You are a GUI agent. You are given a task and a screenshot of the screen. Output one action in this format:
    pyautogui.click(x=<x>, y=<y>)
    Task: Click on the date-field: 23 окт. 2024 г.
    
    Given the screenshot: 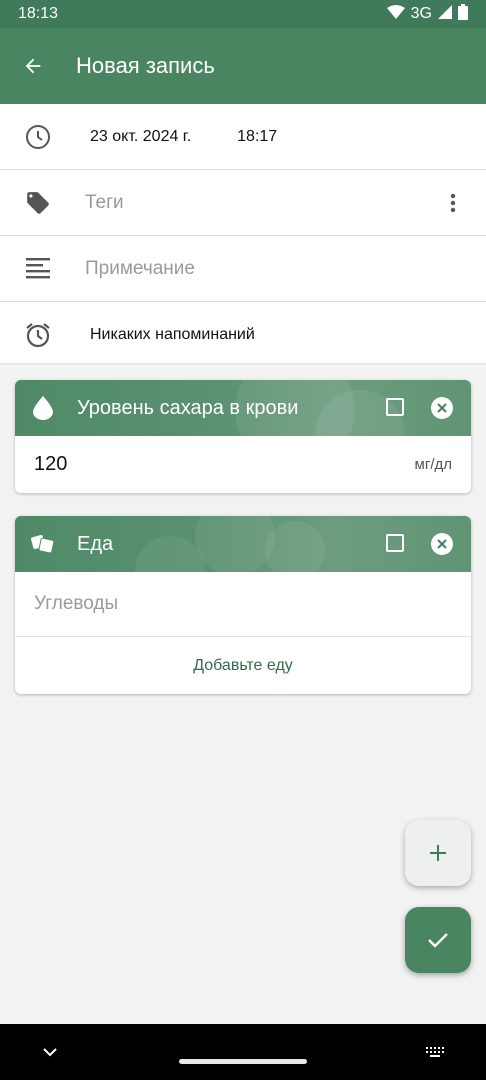 What is the action you would take?
    pyautogui.click(x=140, y=137)
    